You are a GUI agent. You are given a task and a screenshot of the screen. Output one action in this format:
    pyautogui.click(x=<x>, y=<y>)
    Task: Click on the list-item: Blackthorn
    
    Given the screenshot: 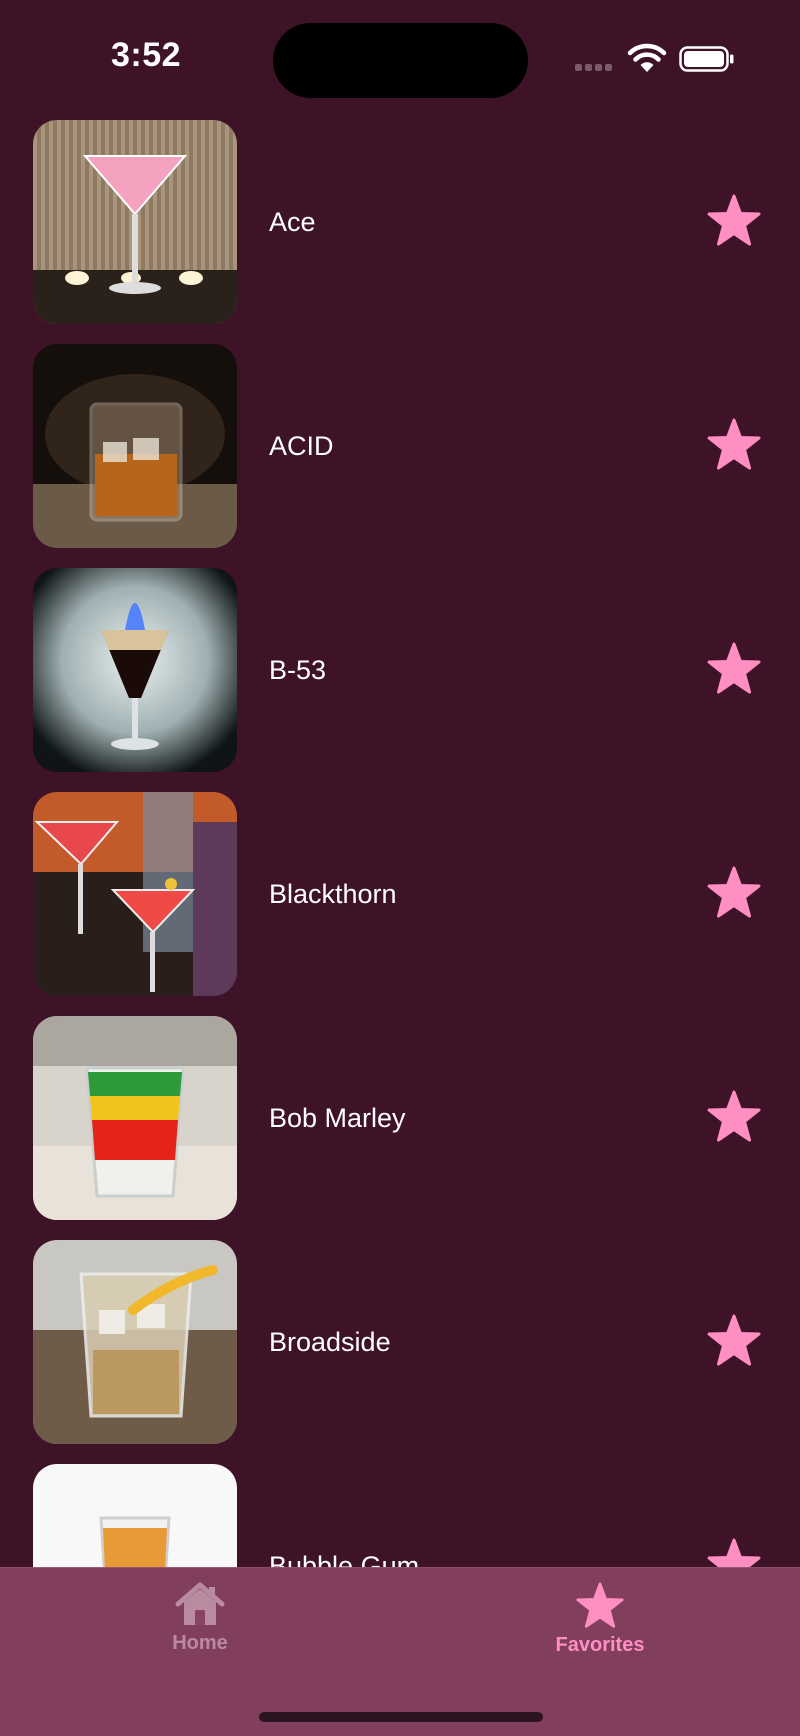 What is the action you would take?
    pyautogui.click(x=400, y=894)
    